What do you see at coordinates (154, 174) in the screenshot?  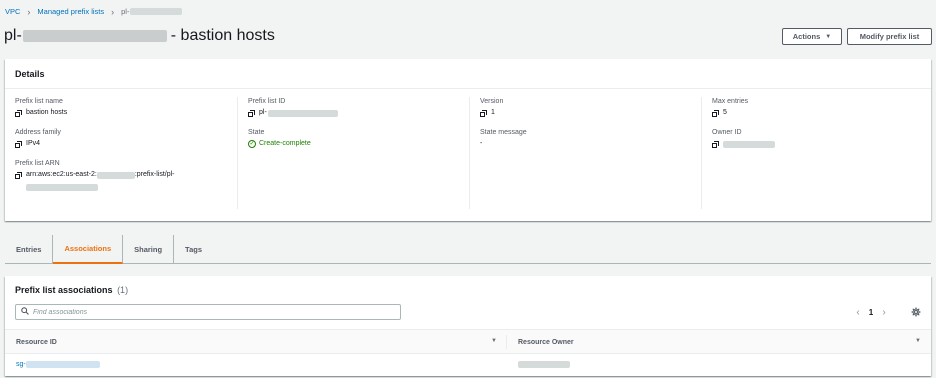 I see `prefix-list-arn-mid: :prefix-list/pl-` at bounding box center [154, 174].